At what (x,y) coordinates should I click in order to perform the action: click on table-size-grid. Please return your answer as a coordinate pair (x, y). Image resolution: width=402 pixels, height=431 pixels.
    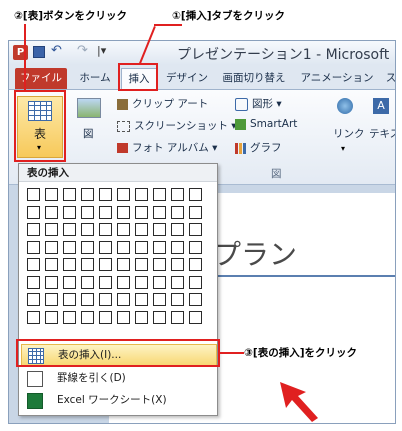
    Looking at the image, I should click on (118, 259).